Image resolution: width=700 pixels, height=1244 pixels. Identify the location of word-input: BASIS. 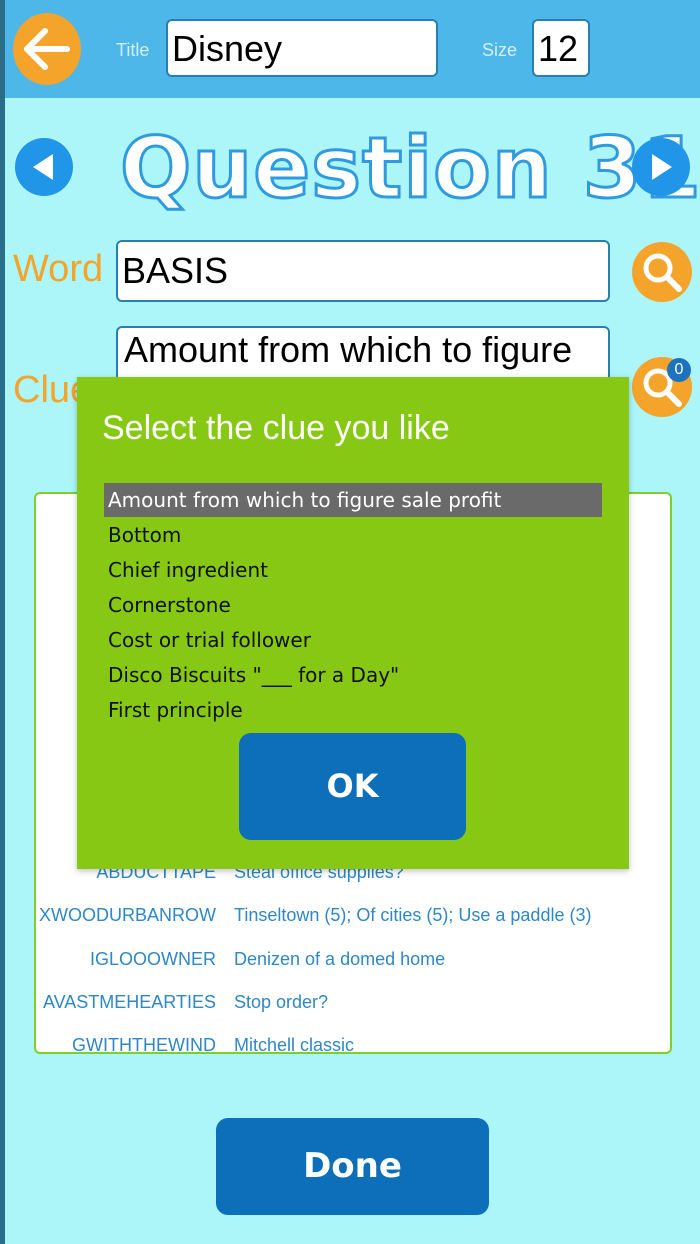
(363, 271).